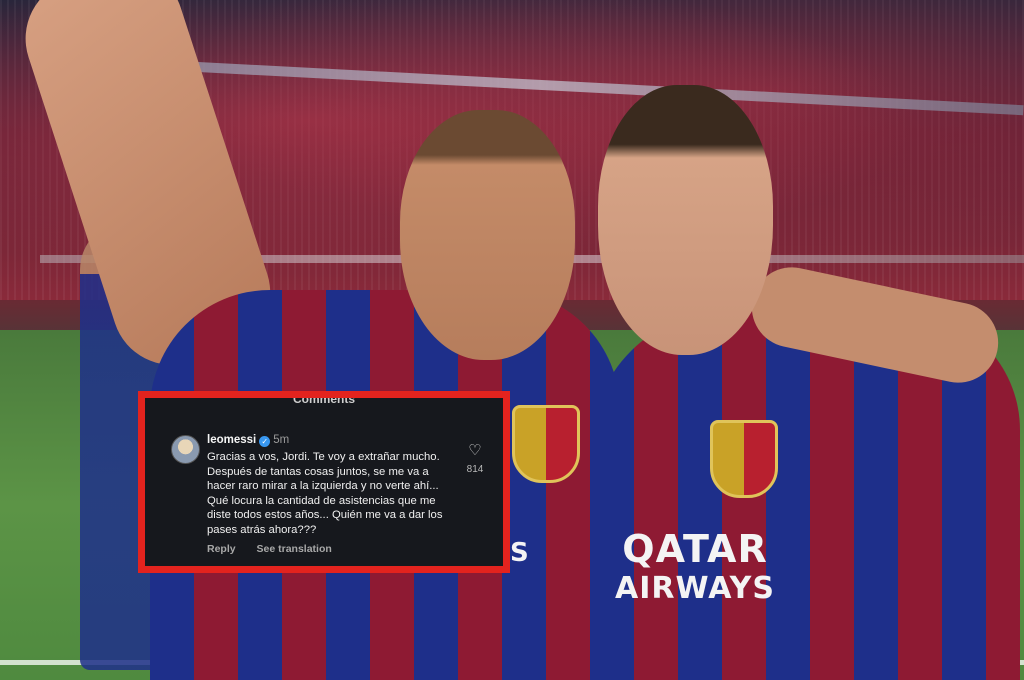 Image resolution: width=1024 pixels, height=680 pixels. What do you see at coordinates (323, 399) in the screenshot?
I see `comments-header: Comments` at bounding box center [323, 399].